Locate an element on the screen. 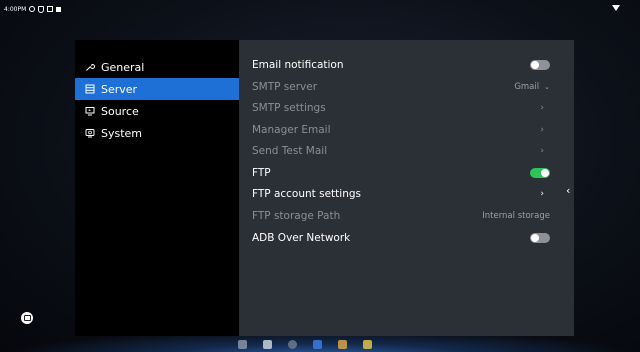  sidebar-item-general: General is located at coordinates (157, 67).